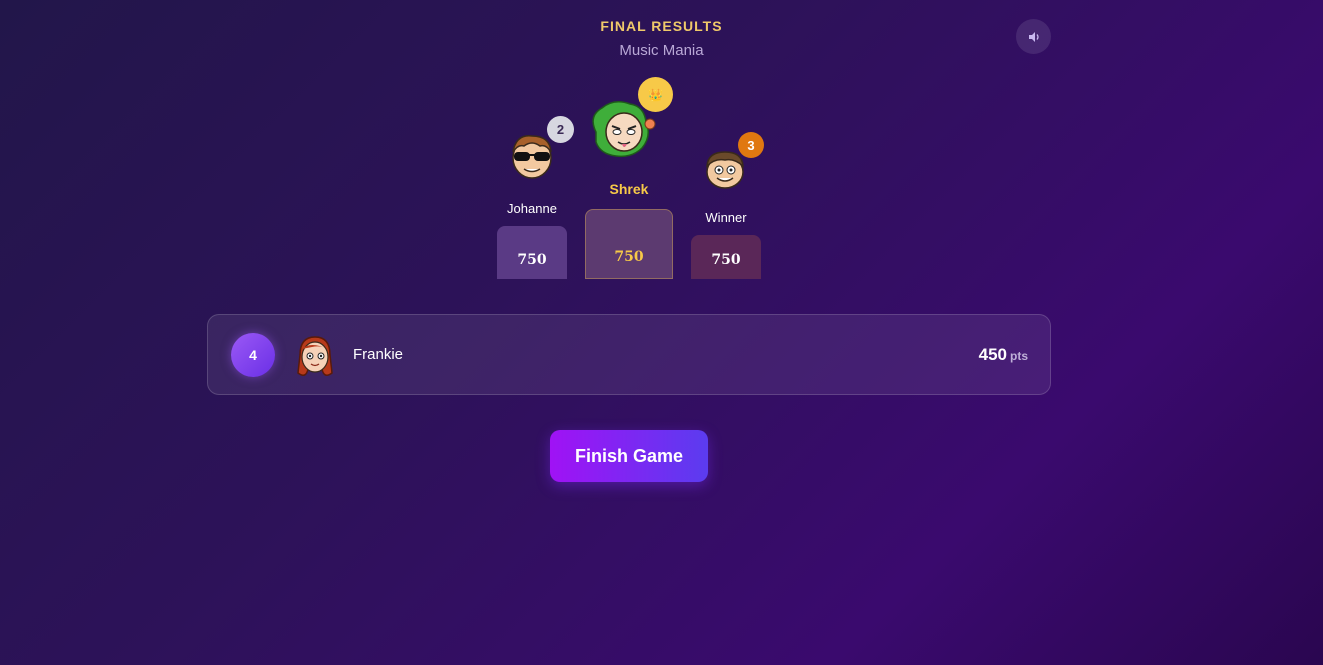 This screenshot has height=665, width=1323. What do you see at coordinates (661, 50) in the screenshot?
I see `game-name: Music Mania` at bounding box center [661, 50].